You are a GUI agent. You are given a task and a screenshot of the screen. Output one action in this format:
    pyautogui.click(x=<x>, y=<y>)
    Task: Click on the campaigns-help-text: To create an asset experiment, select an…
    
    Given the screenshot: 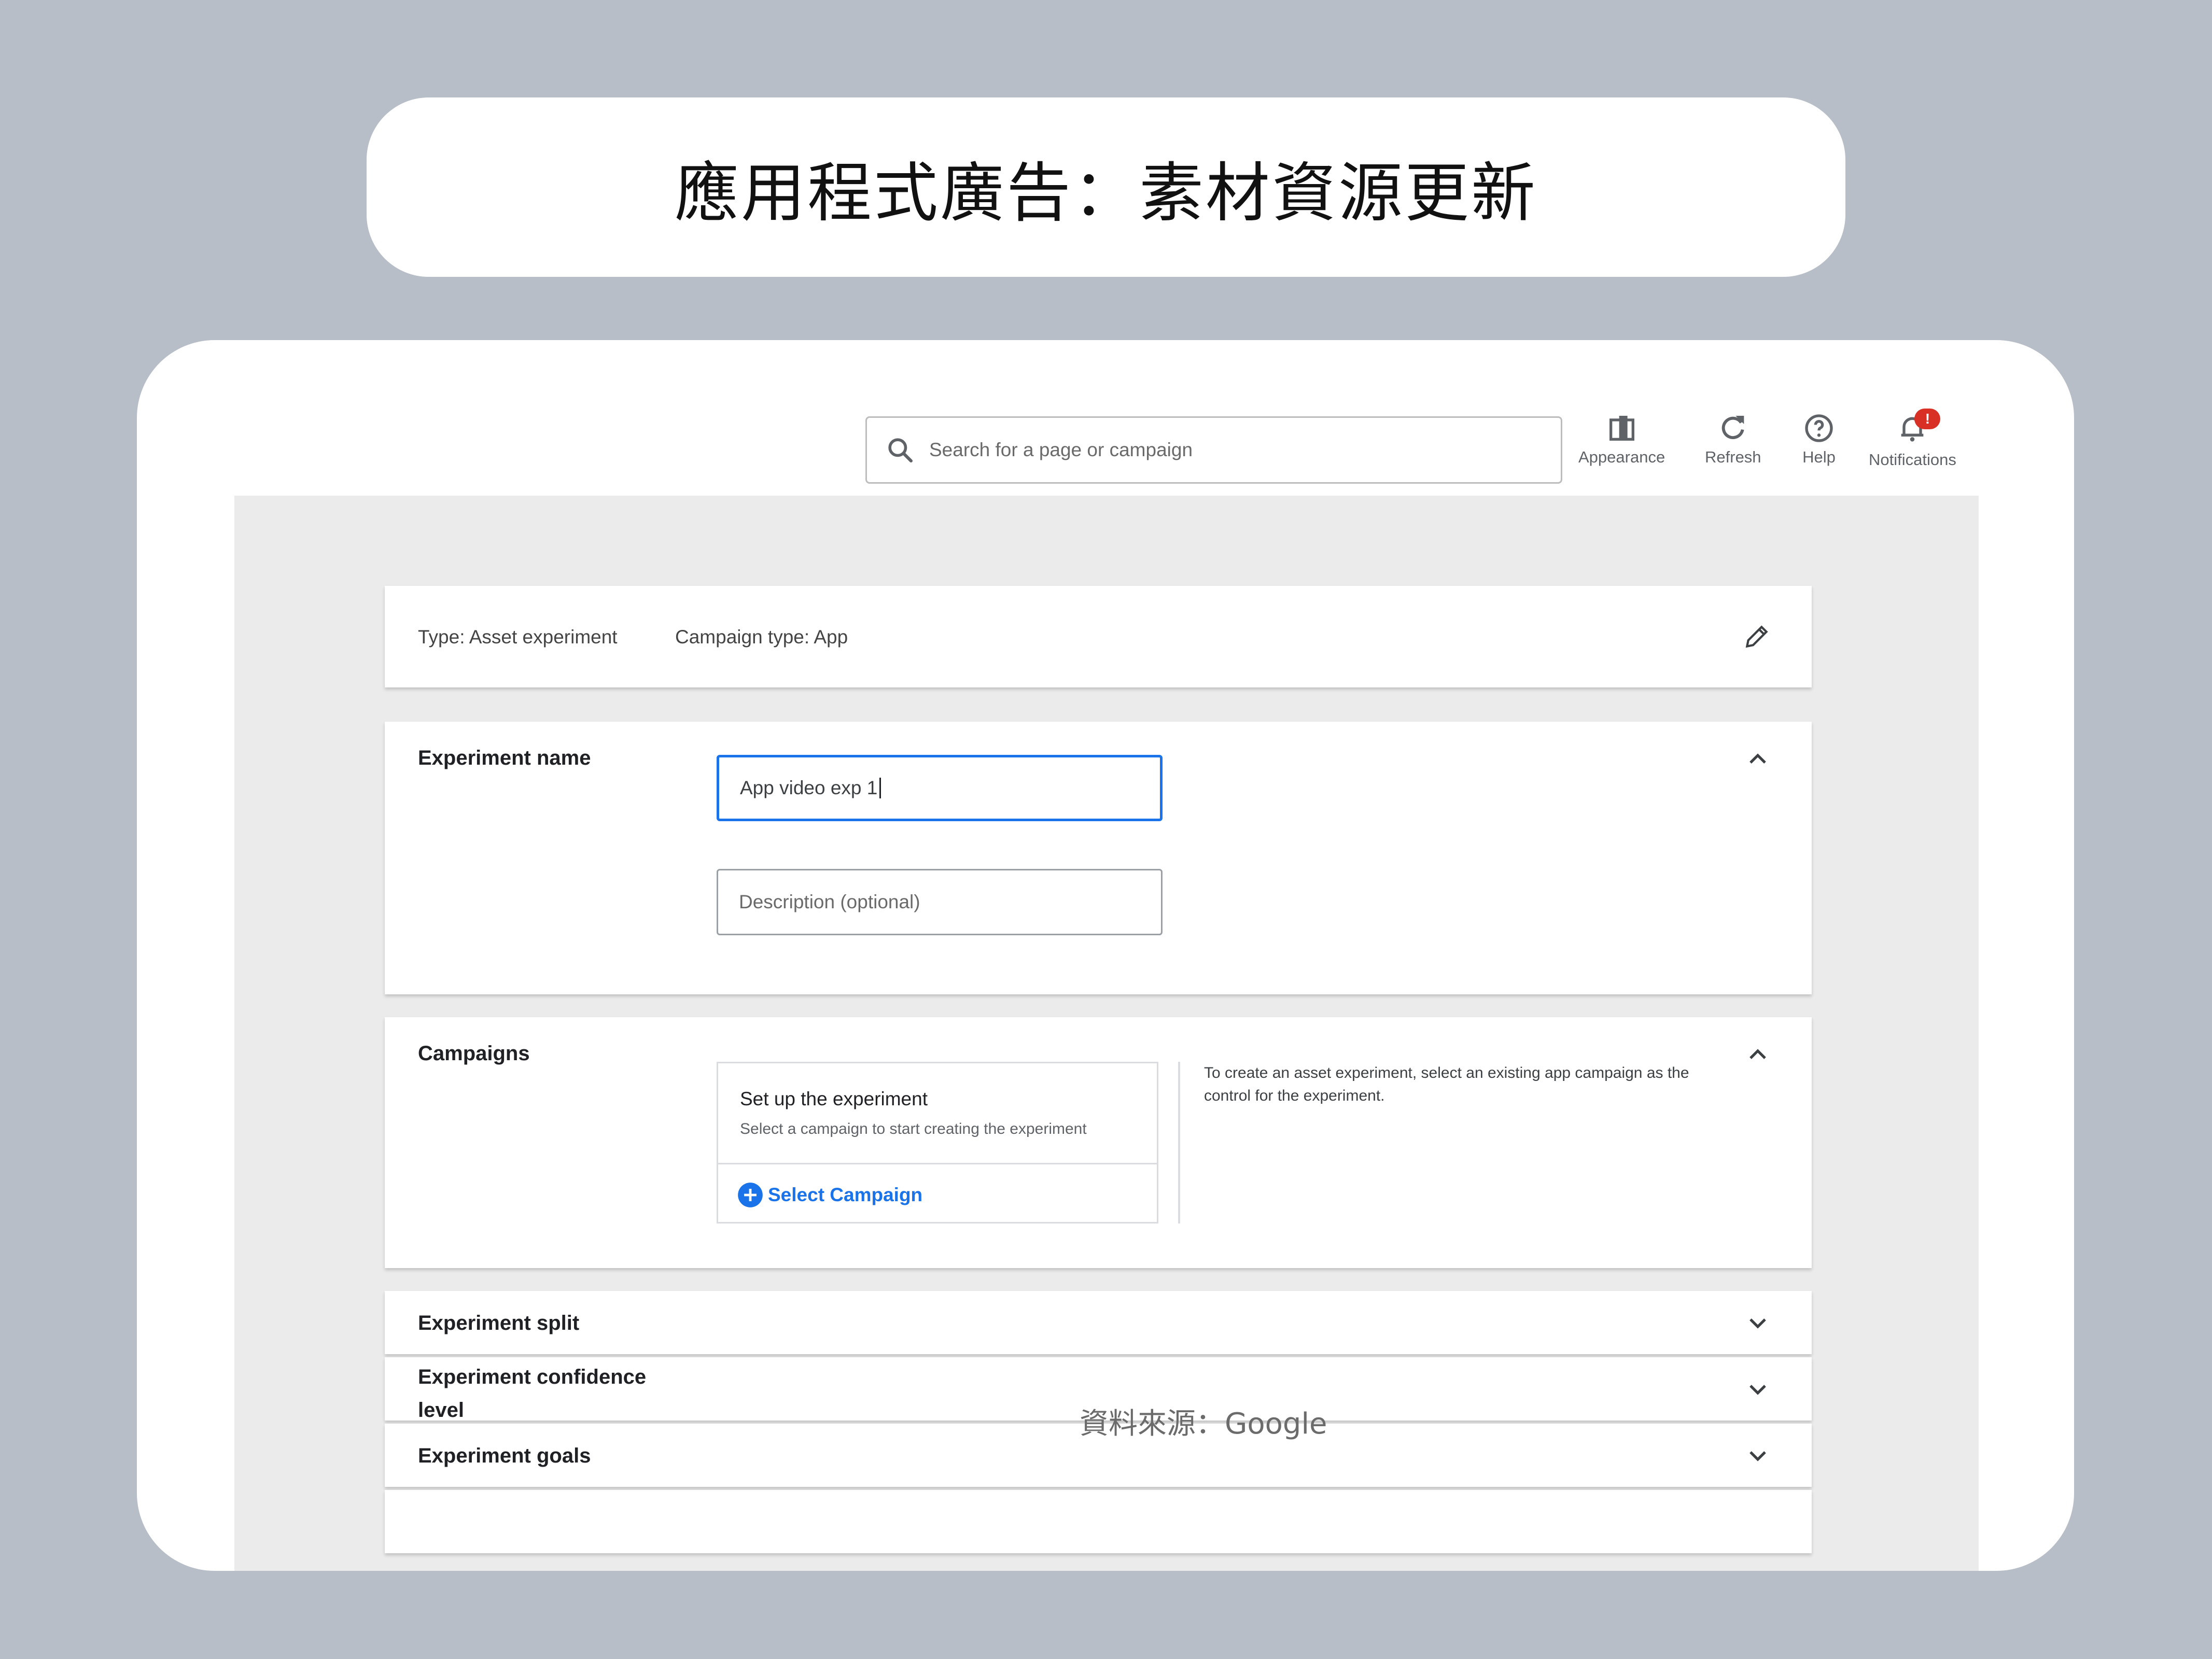 What is the action you would take?
    pyautogui.click(x=1446, y=1084)
    